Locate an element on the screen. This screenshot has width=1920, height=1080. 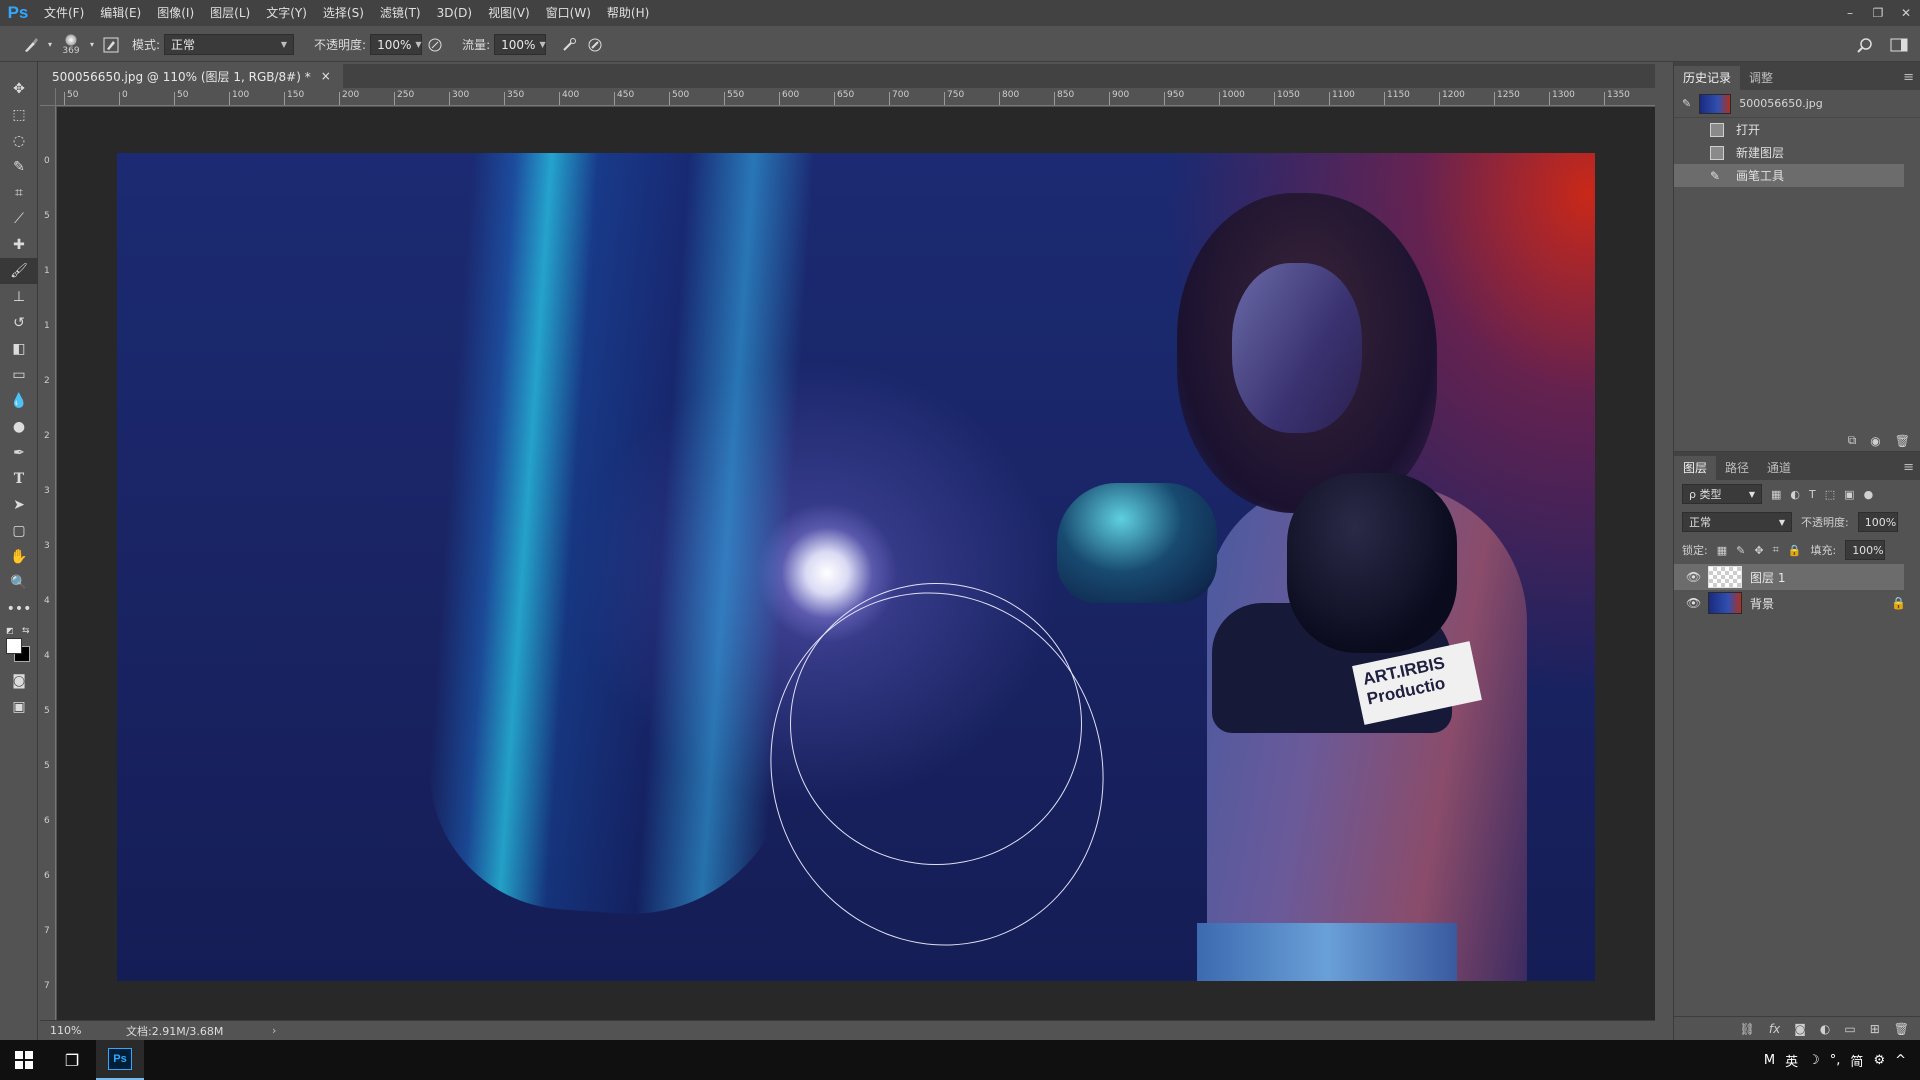
brush-size-picker: 369 is located at coordinates (71, 44).